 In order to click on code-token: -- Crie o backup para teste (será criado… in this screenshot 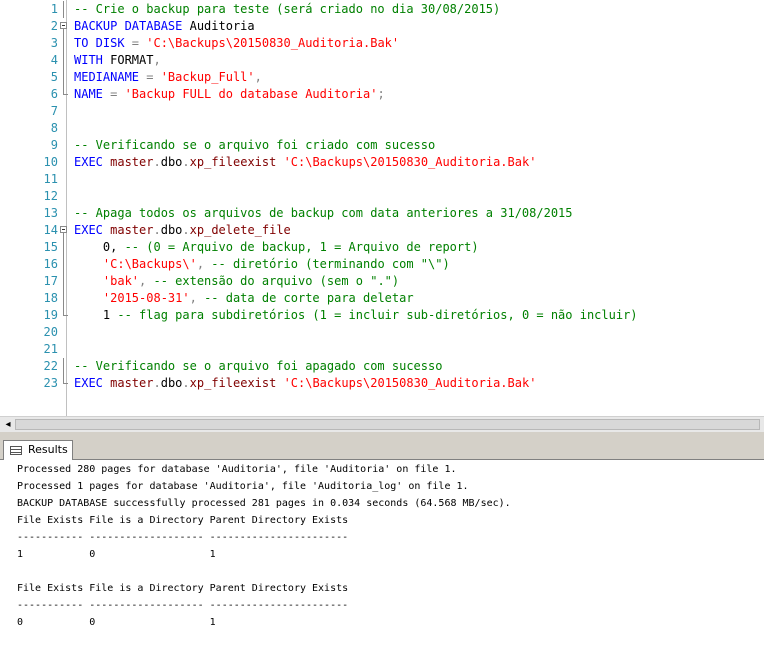, I will do `click(287, 9)`.